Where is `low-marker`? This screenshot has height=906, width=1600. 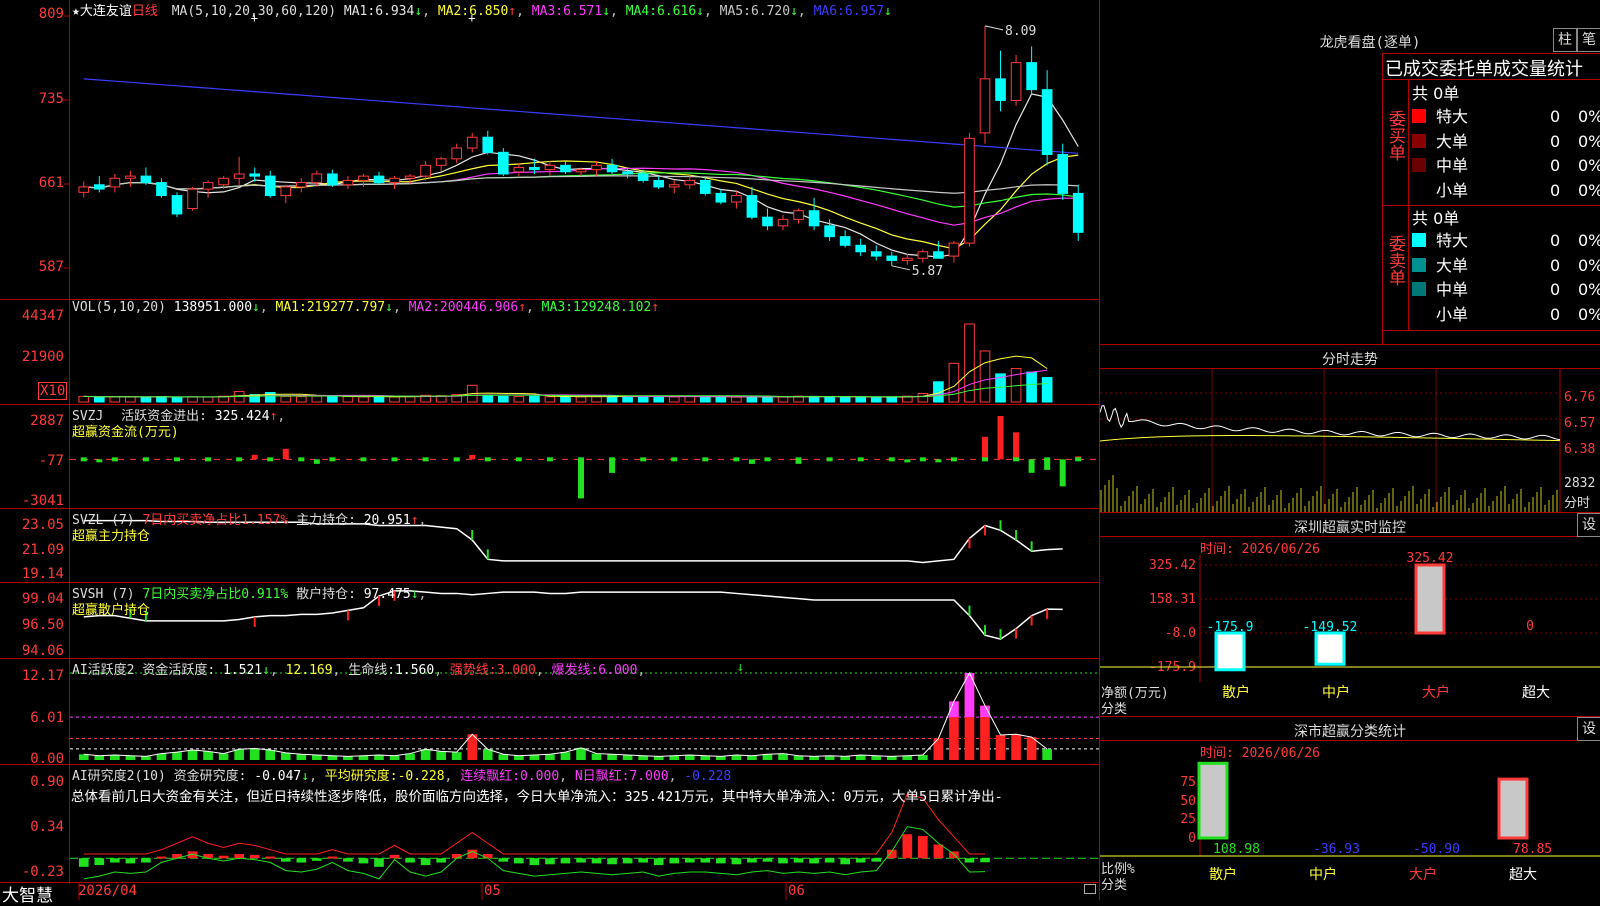
low-marker is located at coordinates (900, 268).